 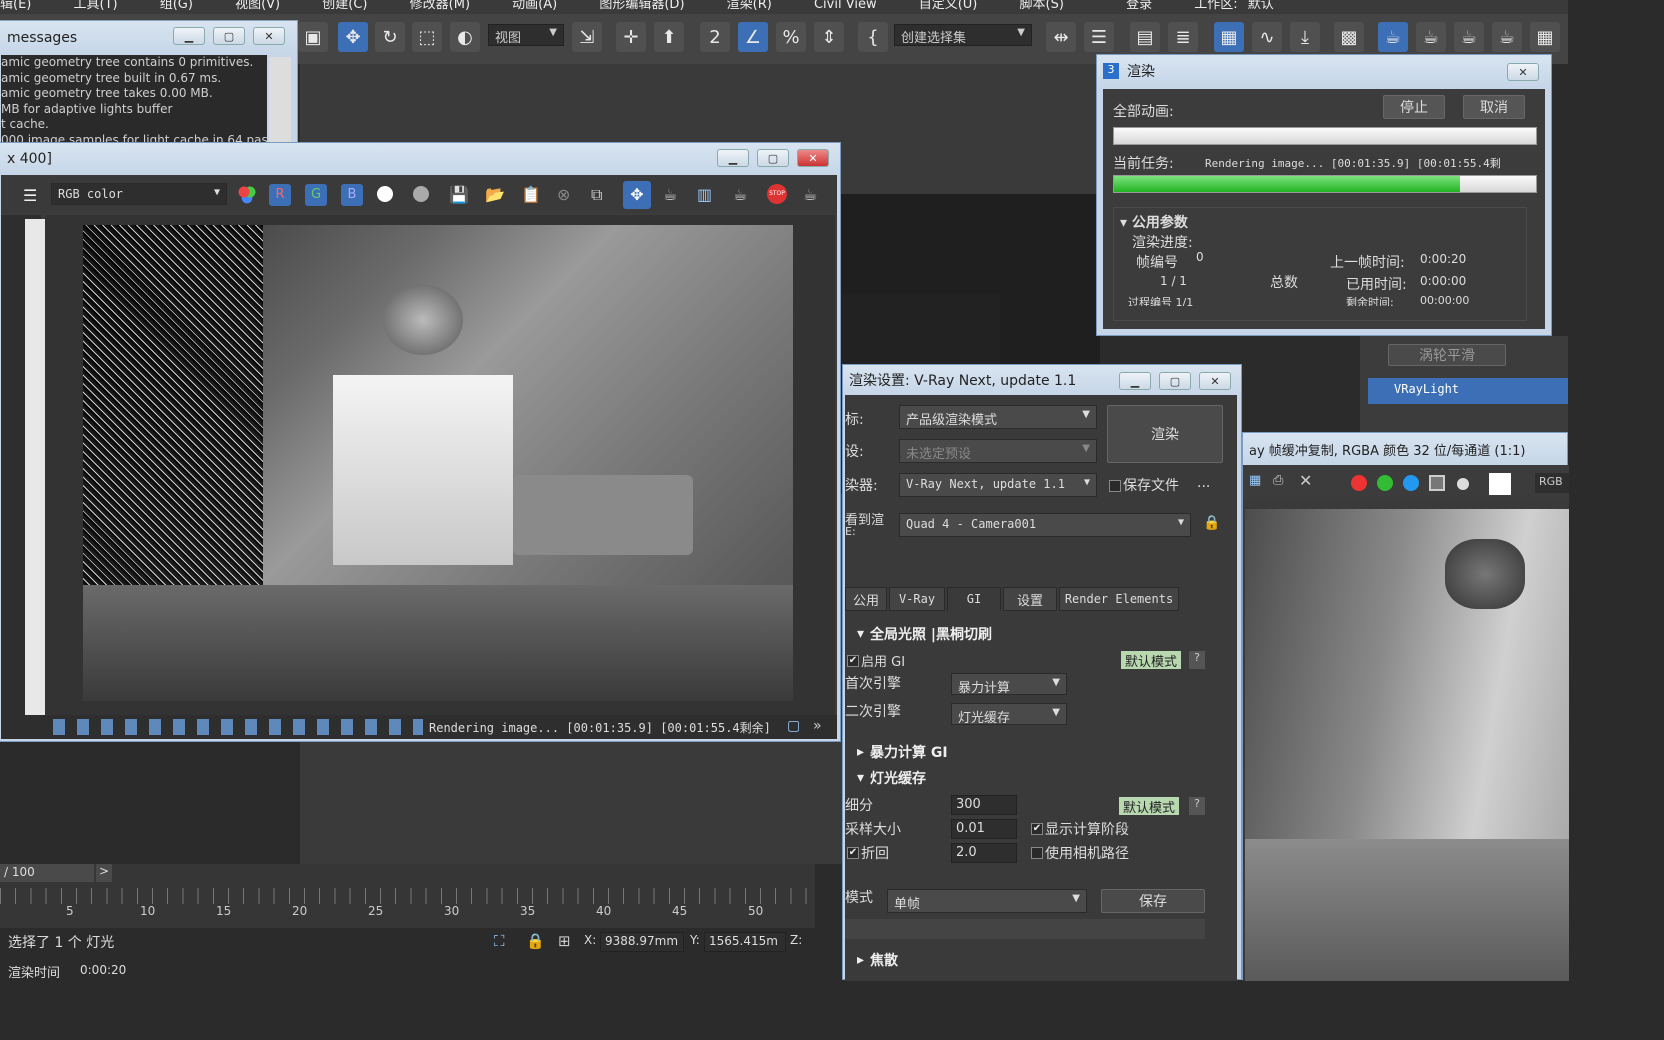 What do you see at coordinates (238, 727) in the screenshot?
I see `vfb-status-icons` at bounding box center [238, 727].